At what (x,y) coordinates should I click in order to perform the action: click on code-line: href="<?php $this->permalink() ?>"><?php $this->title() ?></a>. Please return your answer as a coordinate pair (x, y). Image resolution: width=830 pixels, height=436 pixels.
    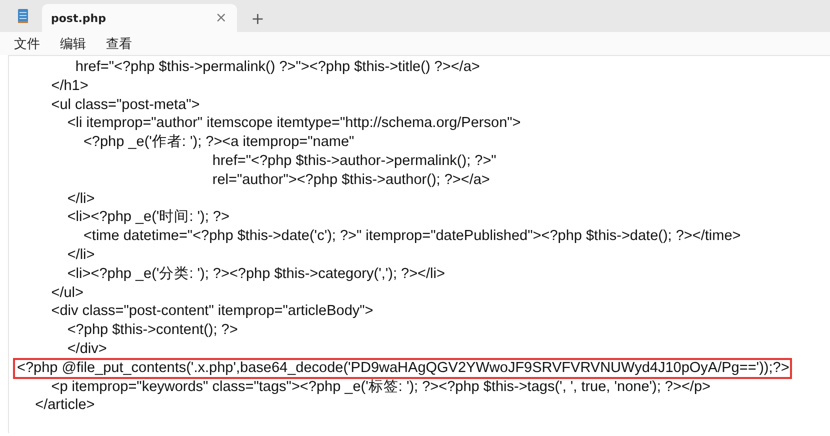
    Looking at the image, I should click on (277, 67).